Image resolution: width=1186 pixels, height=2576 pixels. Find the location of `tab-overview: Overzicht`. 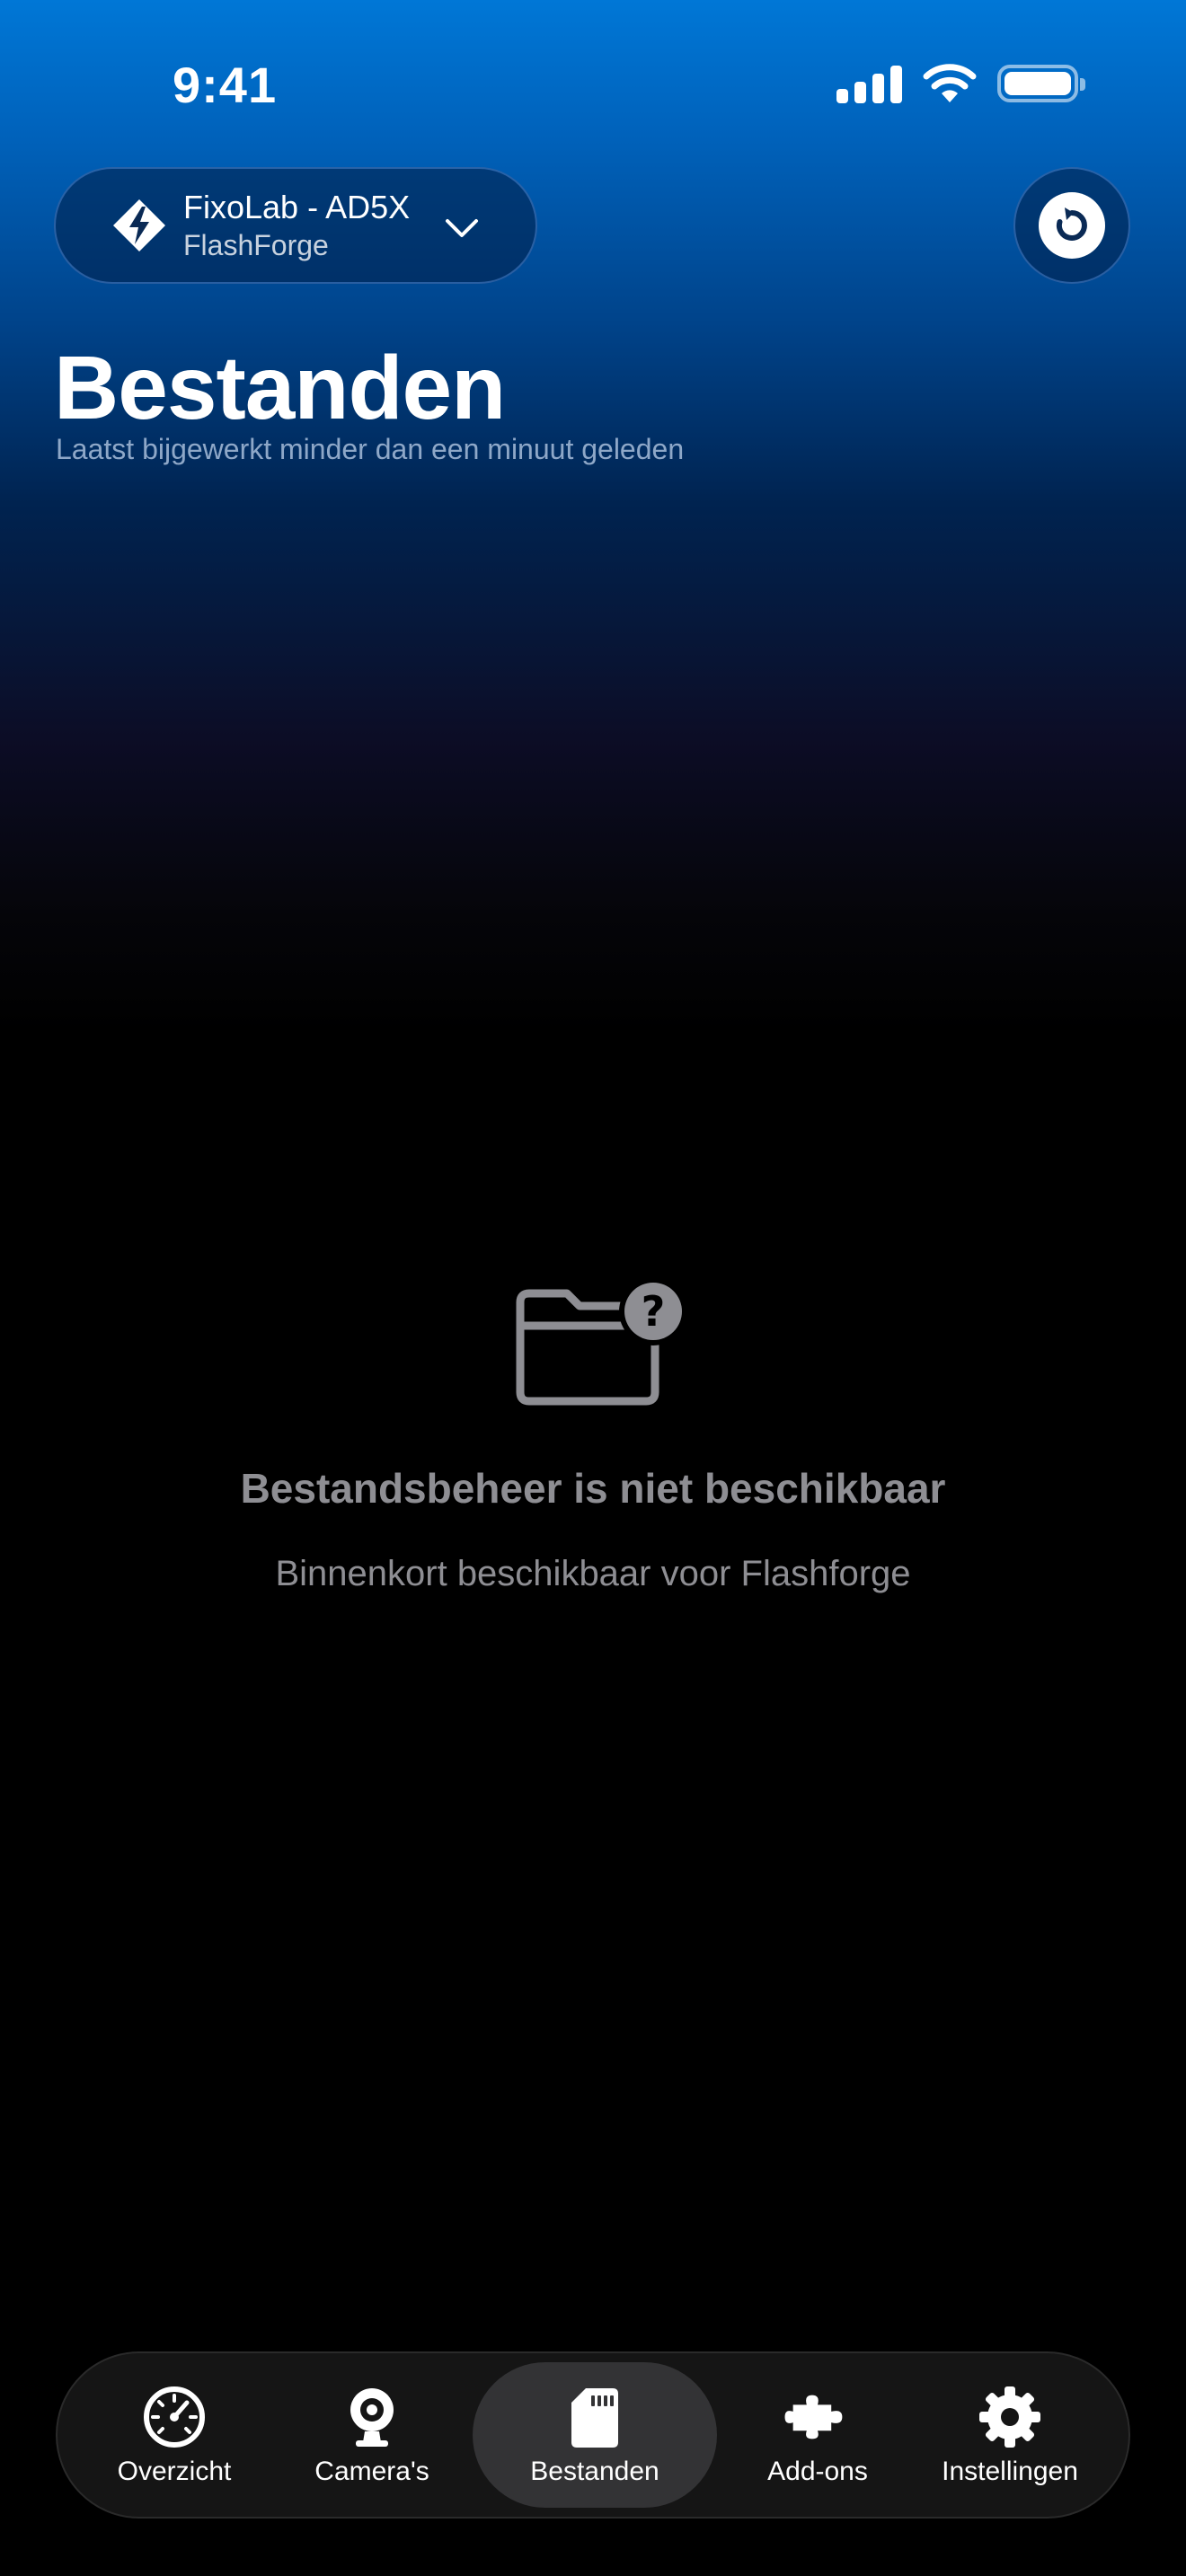

tab-overview: Overzicht is located at coordinates (174, 2435).